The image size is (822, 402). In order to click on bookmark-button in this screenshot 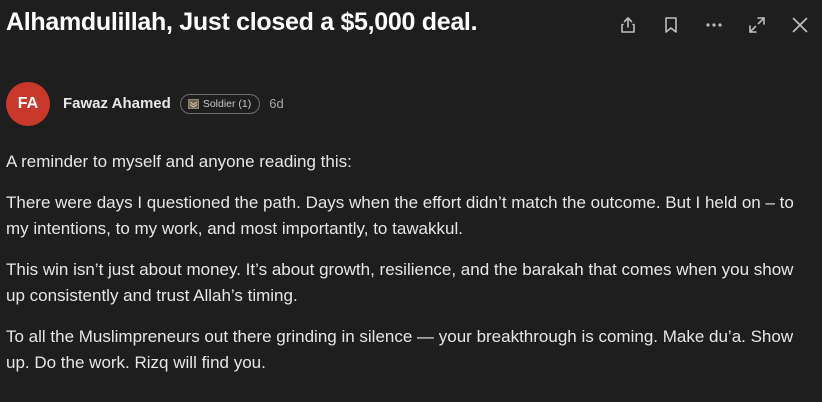, I will do `click(670, 24)`.